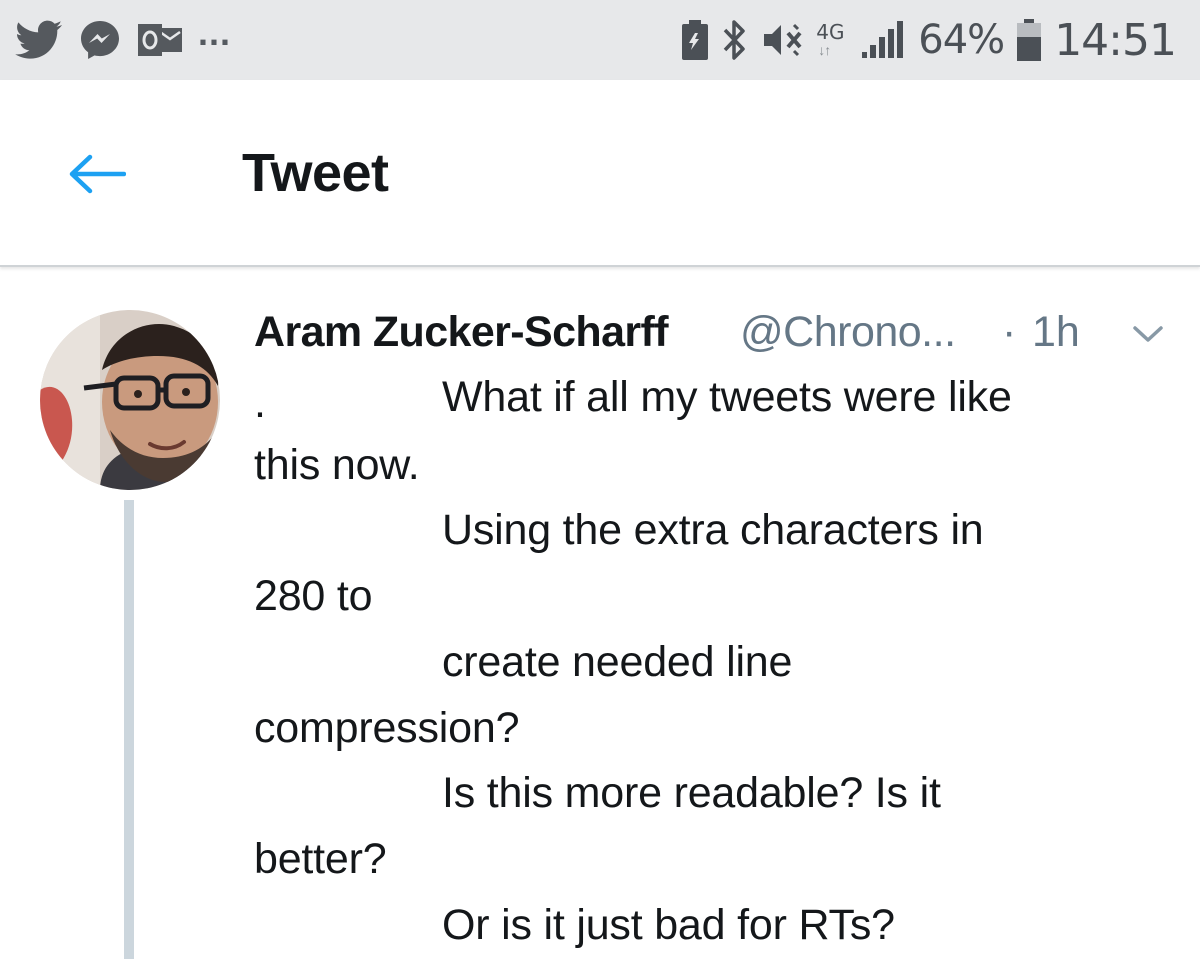  I want to click on network-4g-icon: 4G ↓↑, so click(832, 40).